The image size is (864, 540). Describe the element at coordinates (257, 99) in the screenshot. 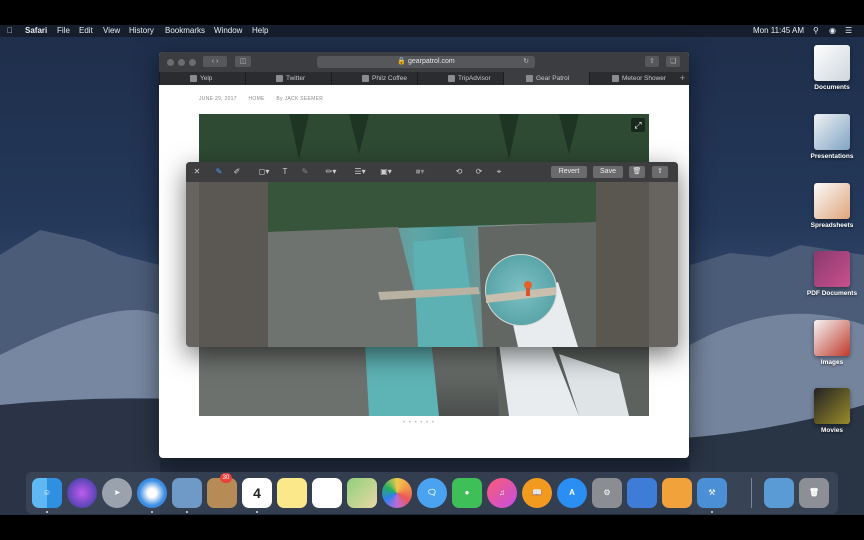

I see `article-section: HOME` at that location.